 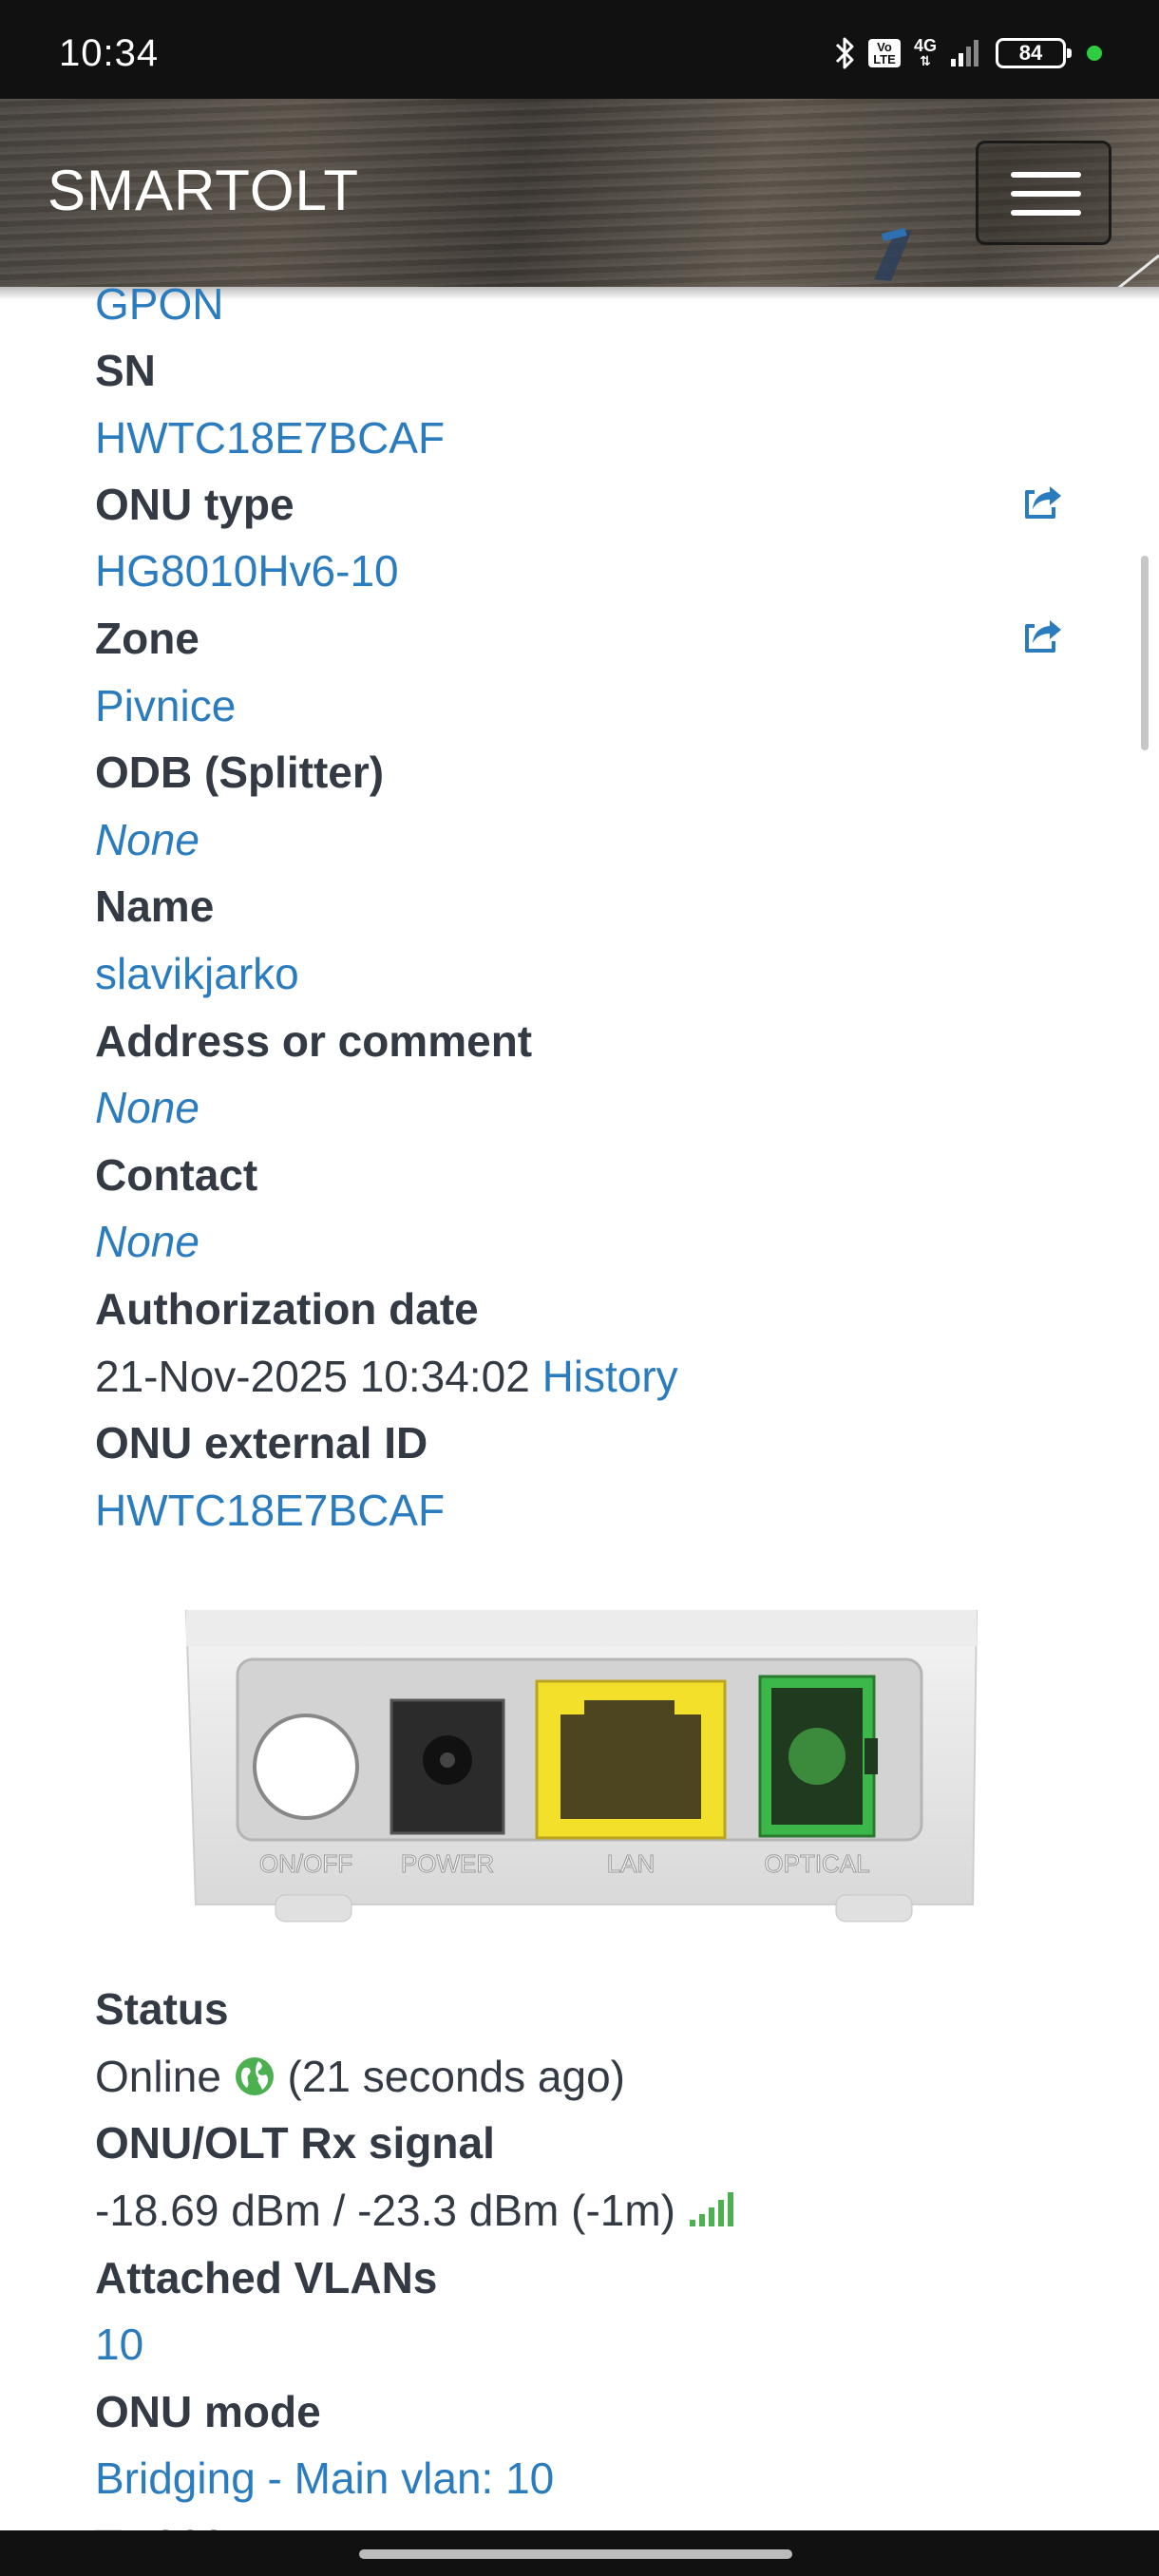 What do you see at coordinates (162, 2009) in the screenshot?
I see `status-label: Status` at bounding box center [162, 2009].